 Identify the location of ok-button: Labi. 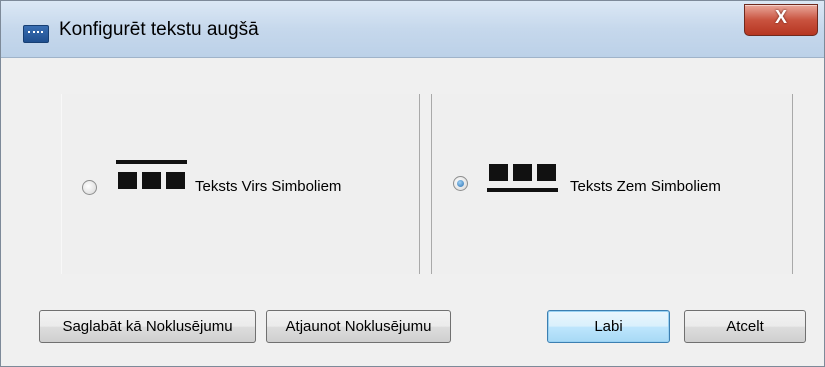
(608, 326).